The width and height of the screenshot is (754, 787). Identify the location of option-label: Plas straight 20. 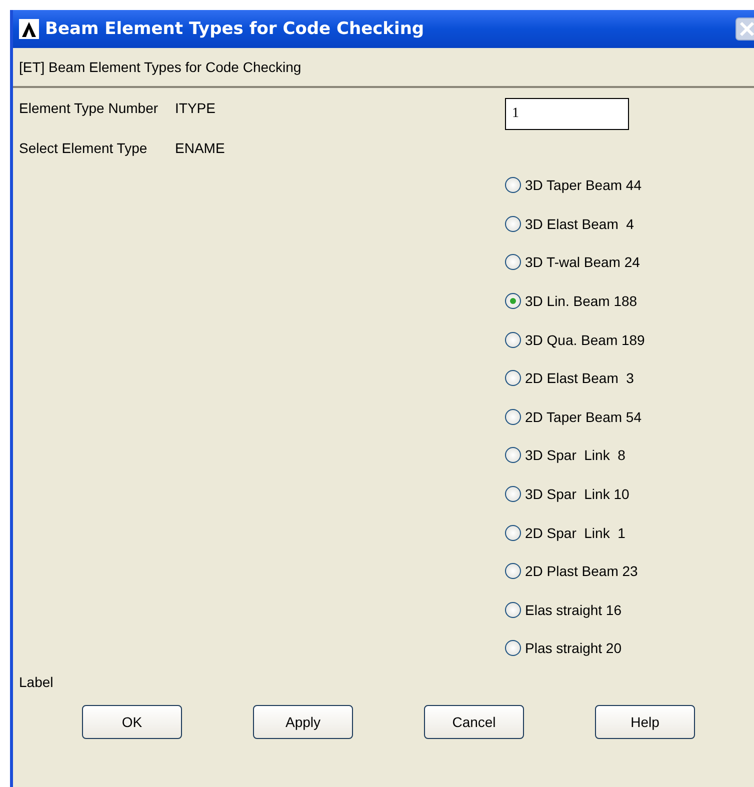
(573, 648).